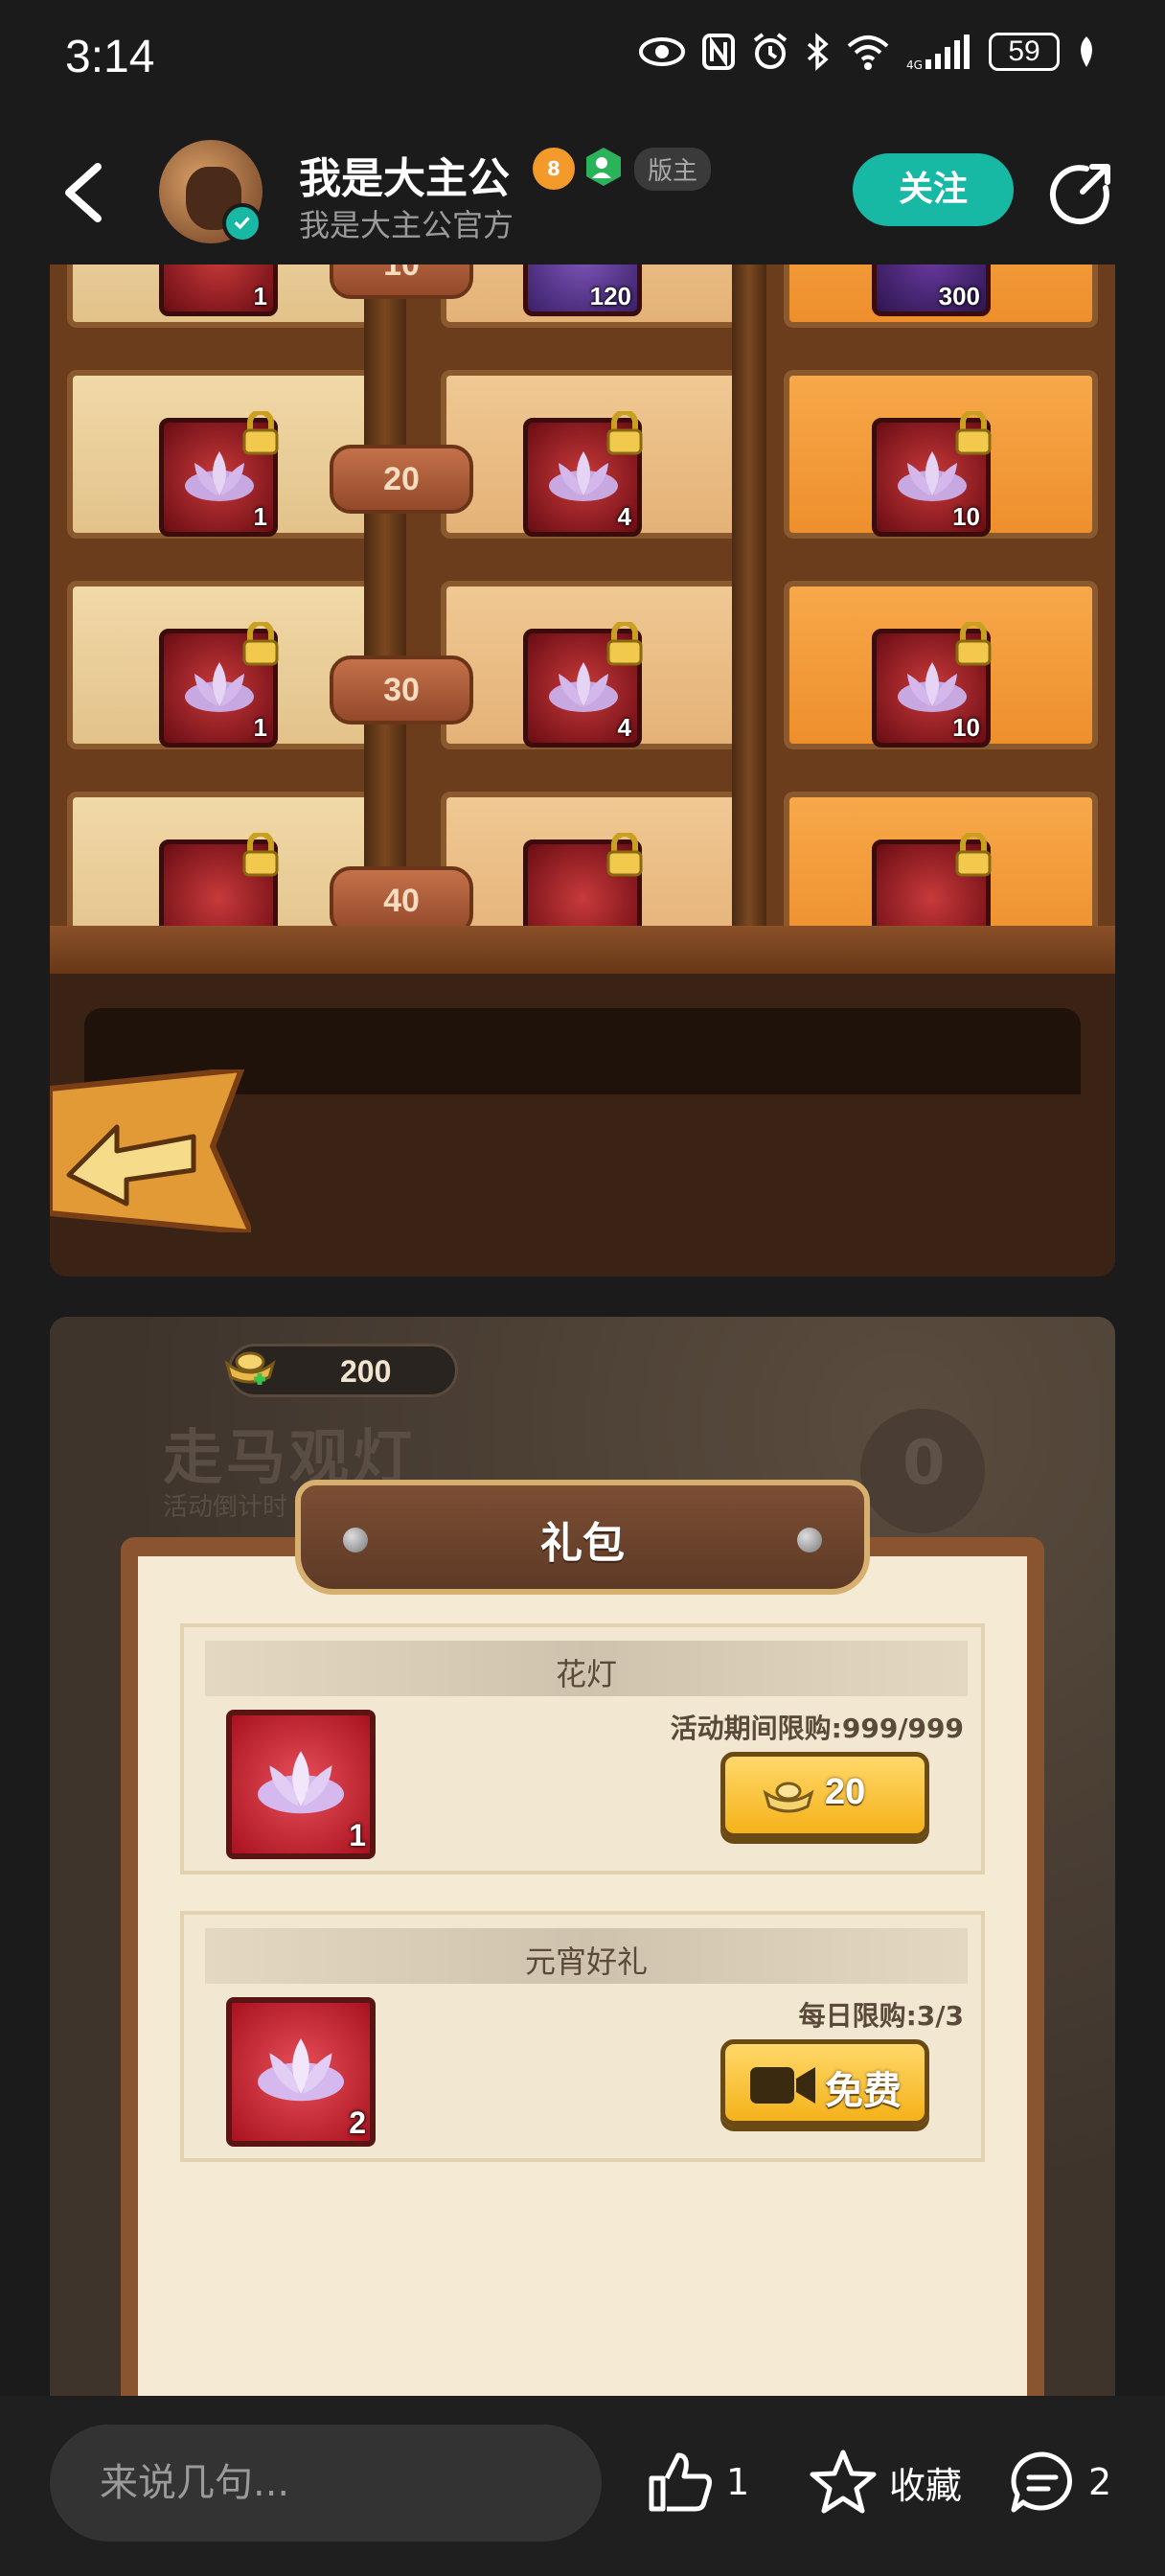 This screenshot has width=1165, height=2576. What do you see at coordinates (604, 167) in the screenshot?
I see `moderator-icon` at bounding box center [604, 167].